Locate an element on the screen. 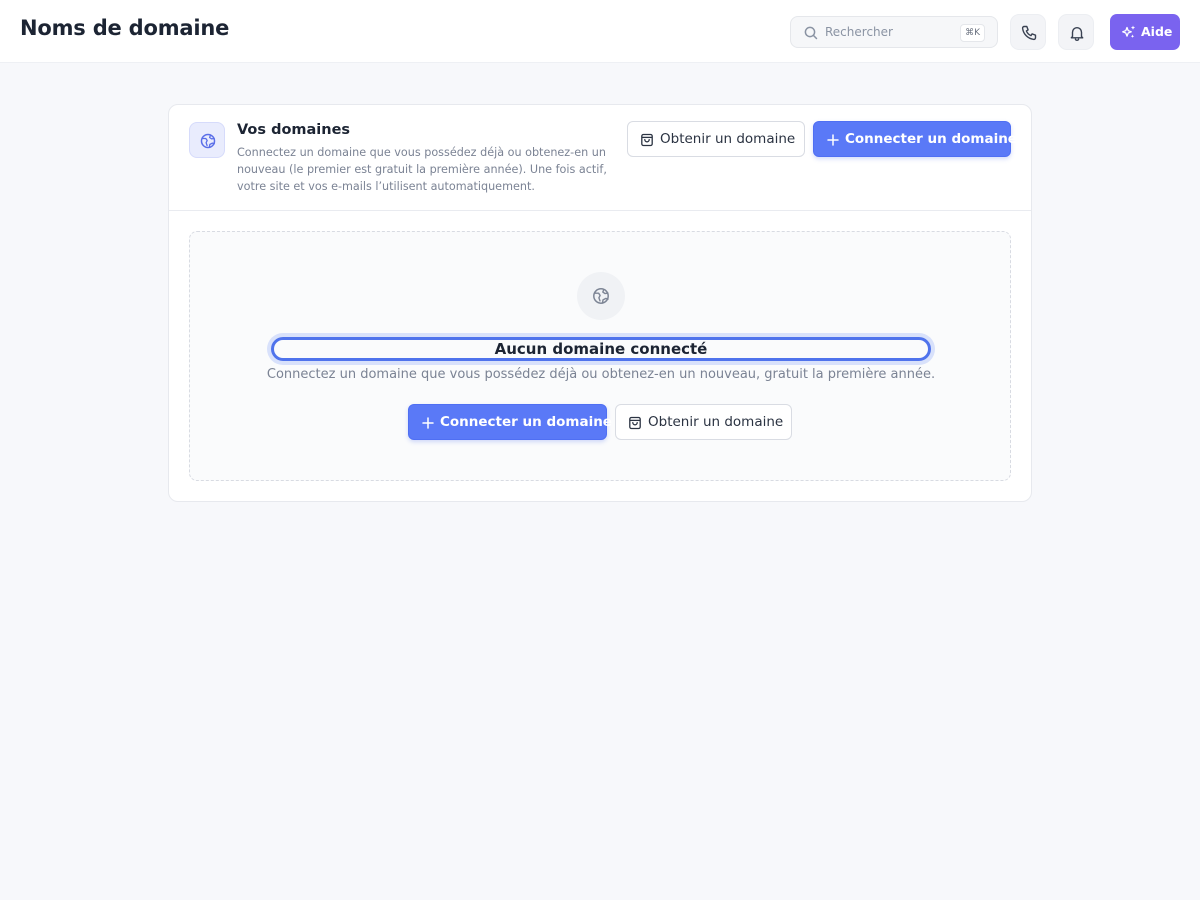 The width and height of the screenshot is (1200, 900). help-label: Aide is located at coordinates (1157, 31).